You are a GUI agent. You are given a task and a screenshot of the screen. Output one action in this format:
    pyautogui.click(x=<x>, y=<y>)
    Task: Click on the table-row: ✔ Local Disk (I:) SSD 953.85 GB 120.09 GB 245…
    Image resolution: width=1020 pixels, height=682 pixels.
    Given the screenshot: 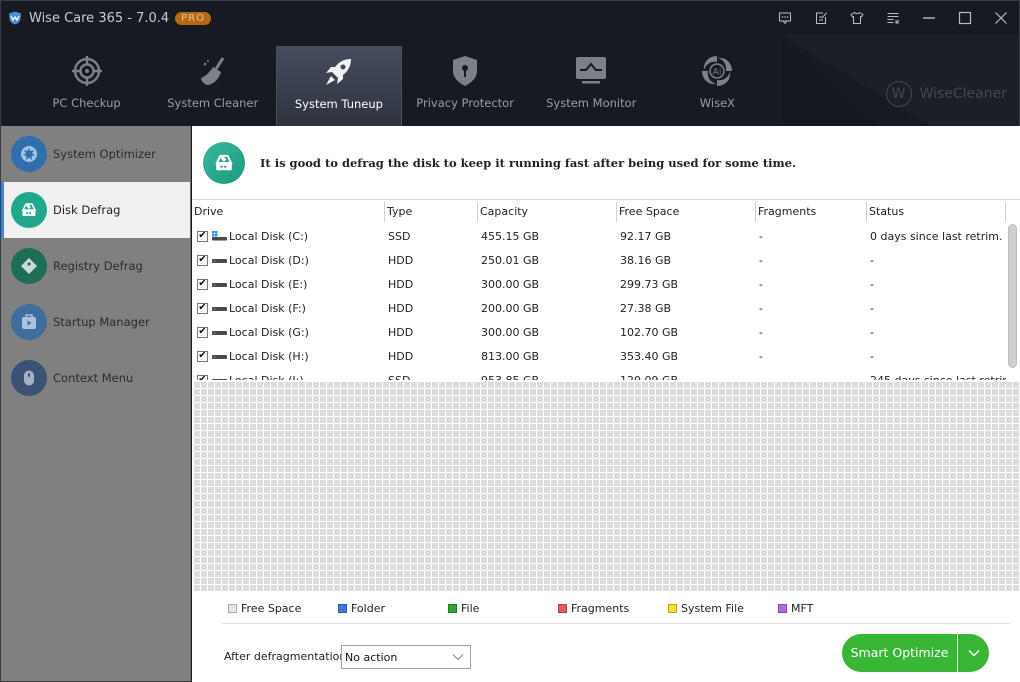 What is the action you would take?
    pyautogui.click(x=606, y=374)
    